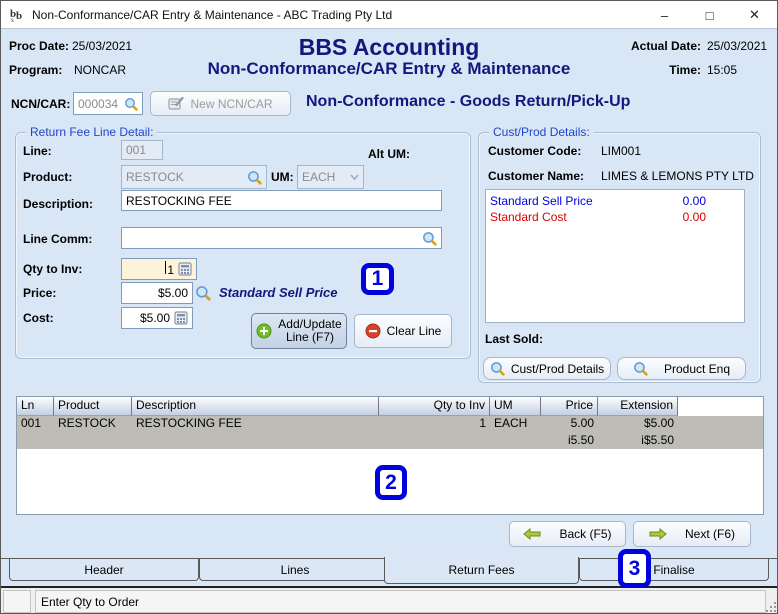 The image size is (778, 614). I want to click on column-header: Price, so click(569, 406).